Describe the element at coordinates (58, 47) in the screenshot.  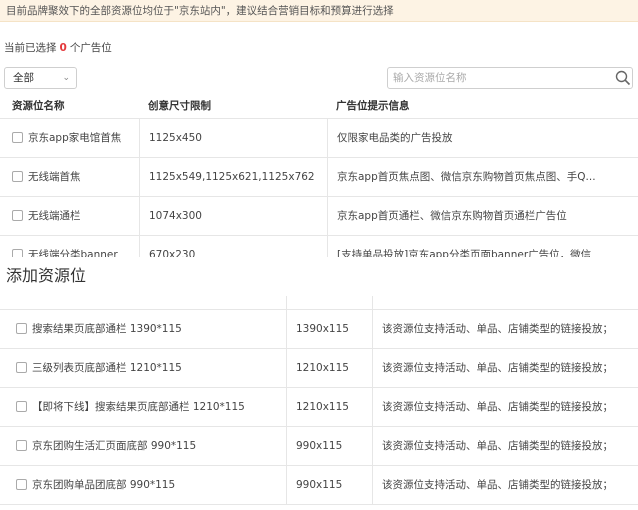
I see `selection-summary: 当前已选择 0 个广告位` at that location.